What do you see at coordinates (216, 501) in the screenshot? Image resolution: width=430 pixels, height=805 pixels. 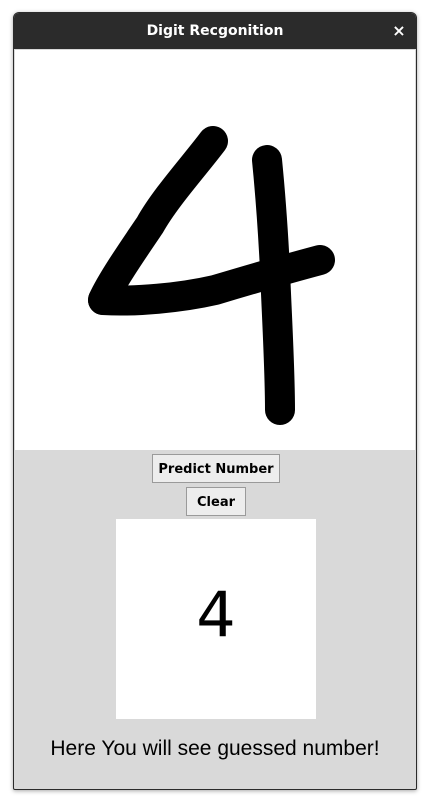 I see `clear-button: Clear` at bounding box center [216, 501].